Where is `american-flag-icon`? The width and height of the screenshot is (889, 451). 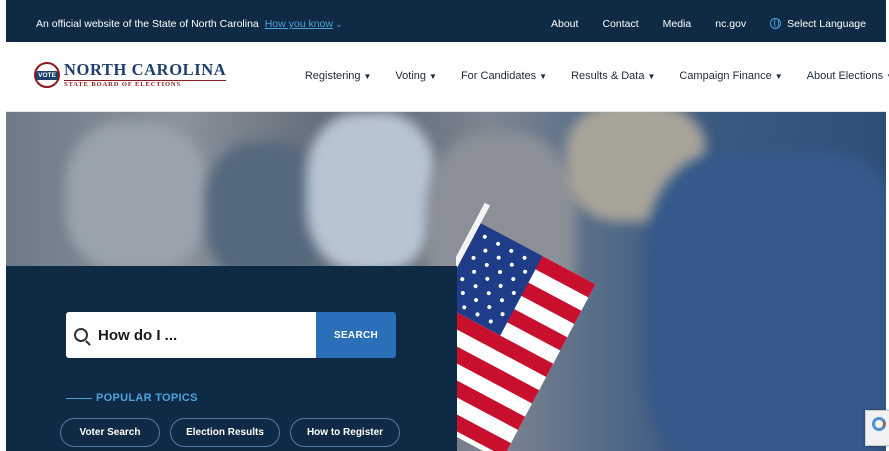
american-flag-icon is located at coordinates (526, 326).